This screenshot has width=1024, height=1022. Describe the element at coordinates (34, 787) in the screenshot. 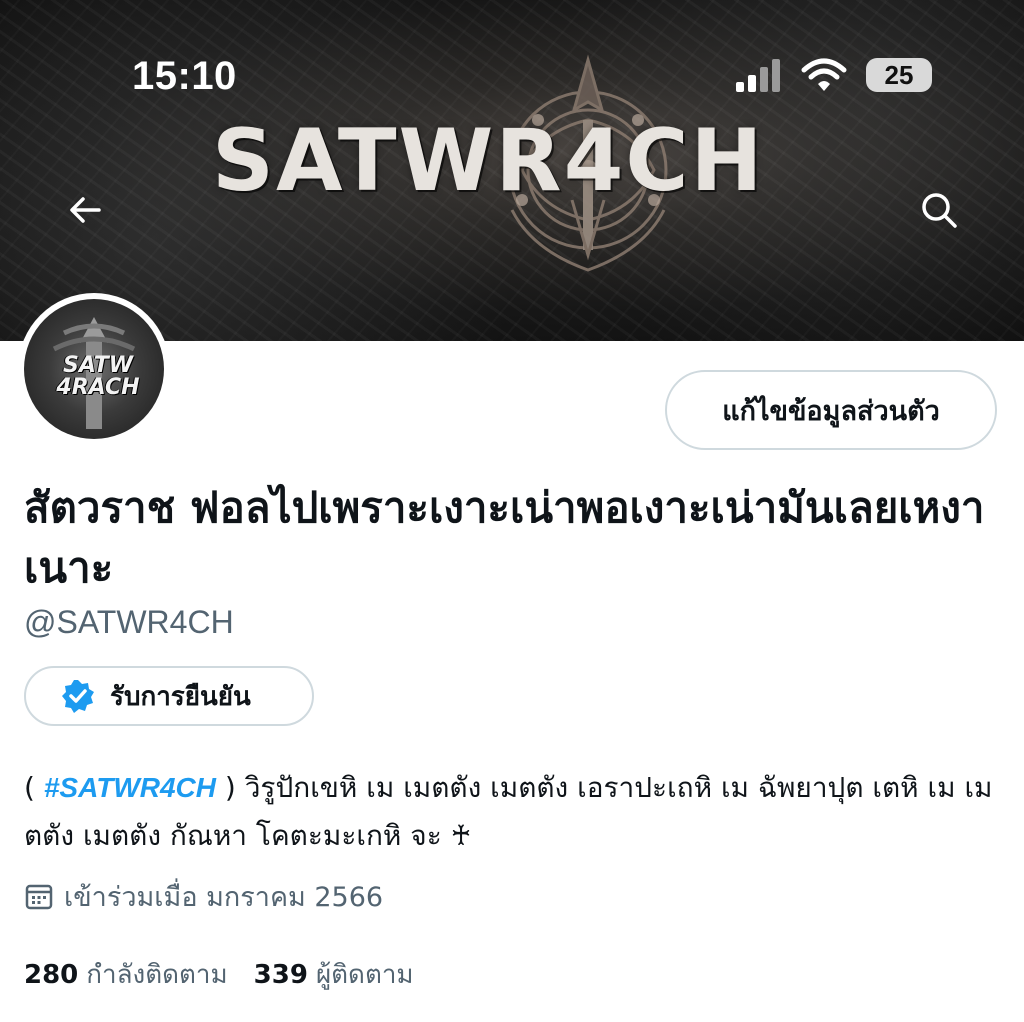

I see `bio-open-paren: (` at that location.